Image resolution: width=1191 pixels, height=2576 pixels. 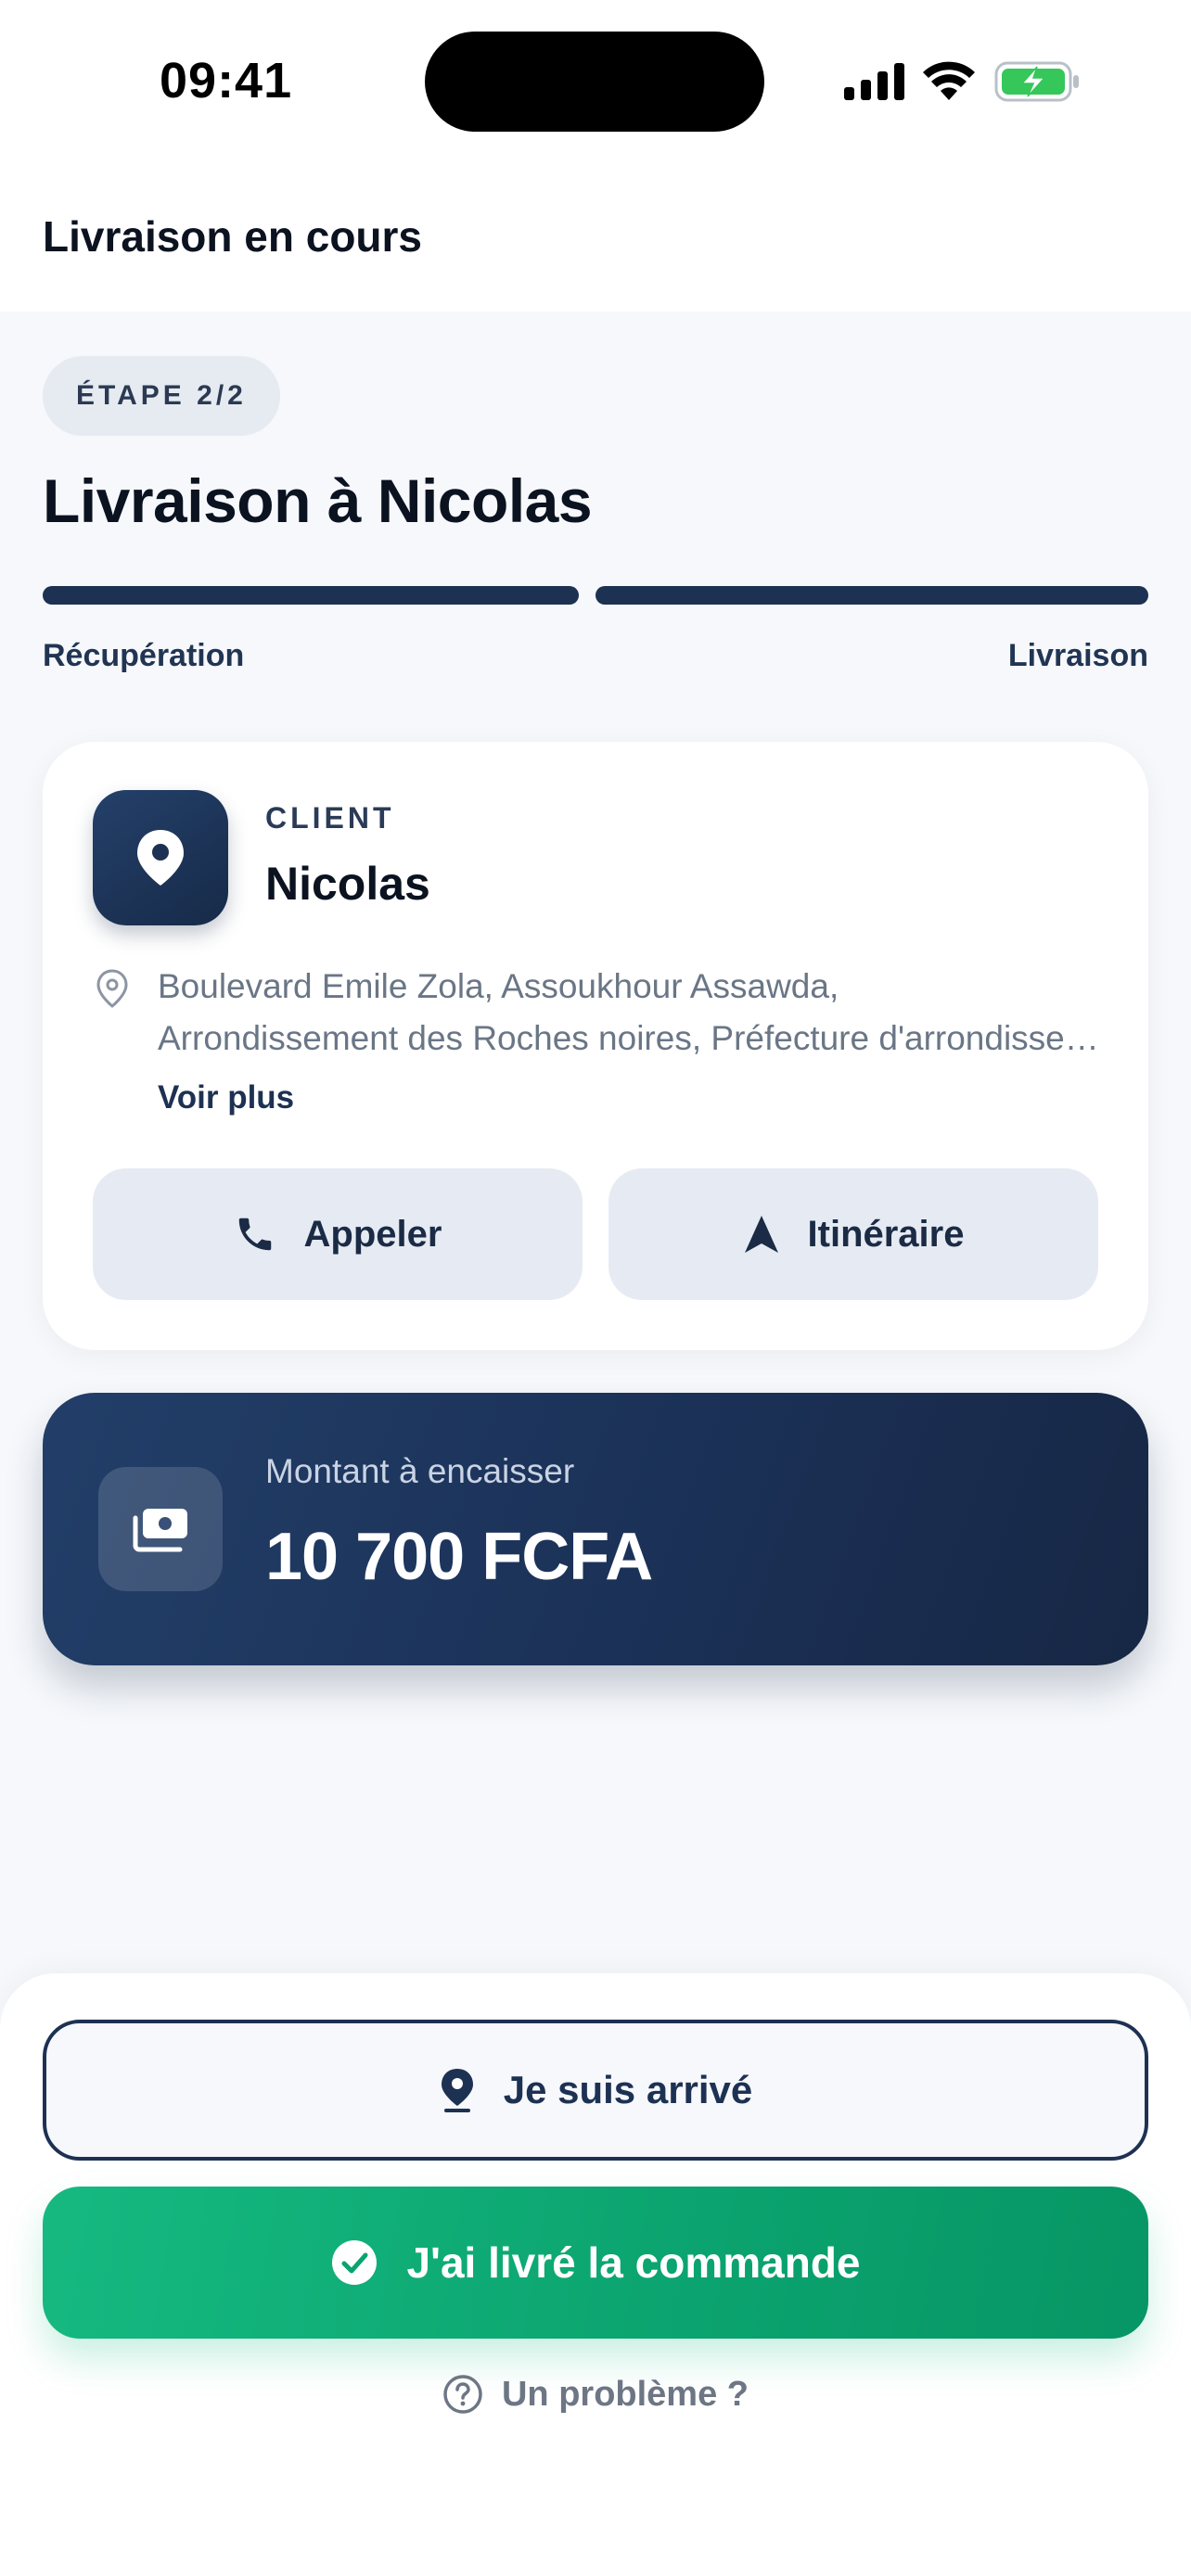 What do you see at coordinates (1077, 655) in the screenshot?
I see `progress-label-delivery: Livraison` at bounding box center [1077, 655].